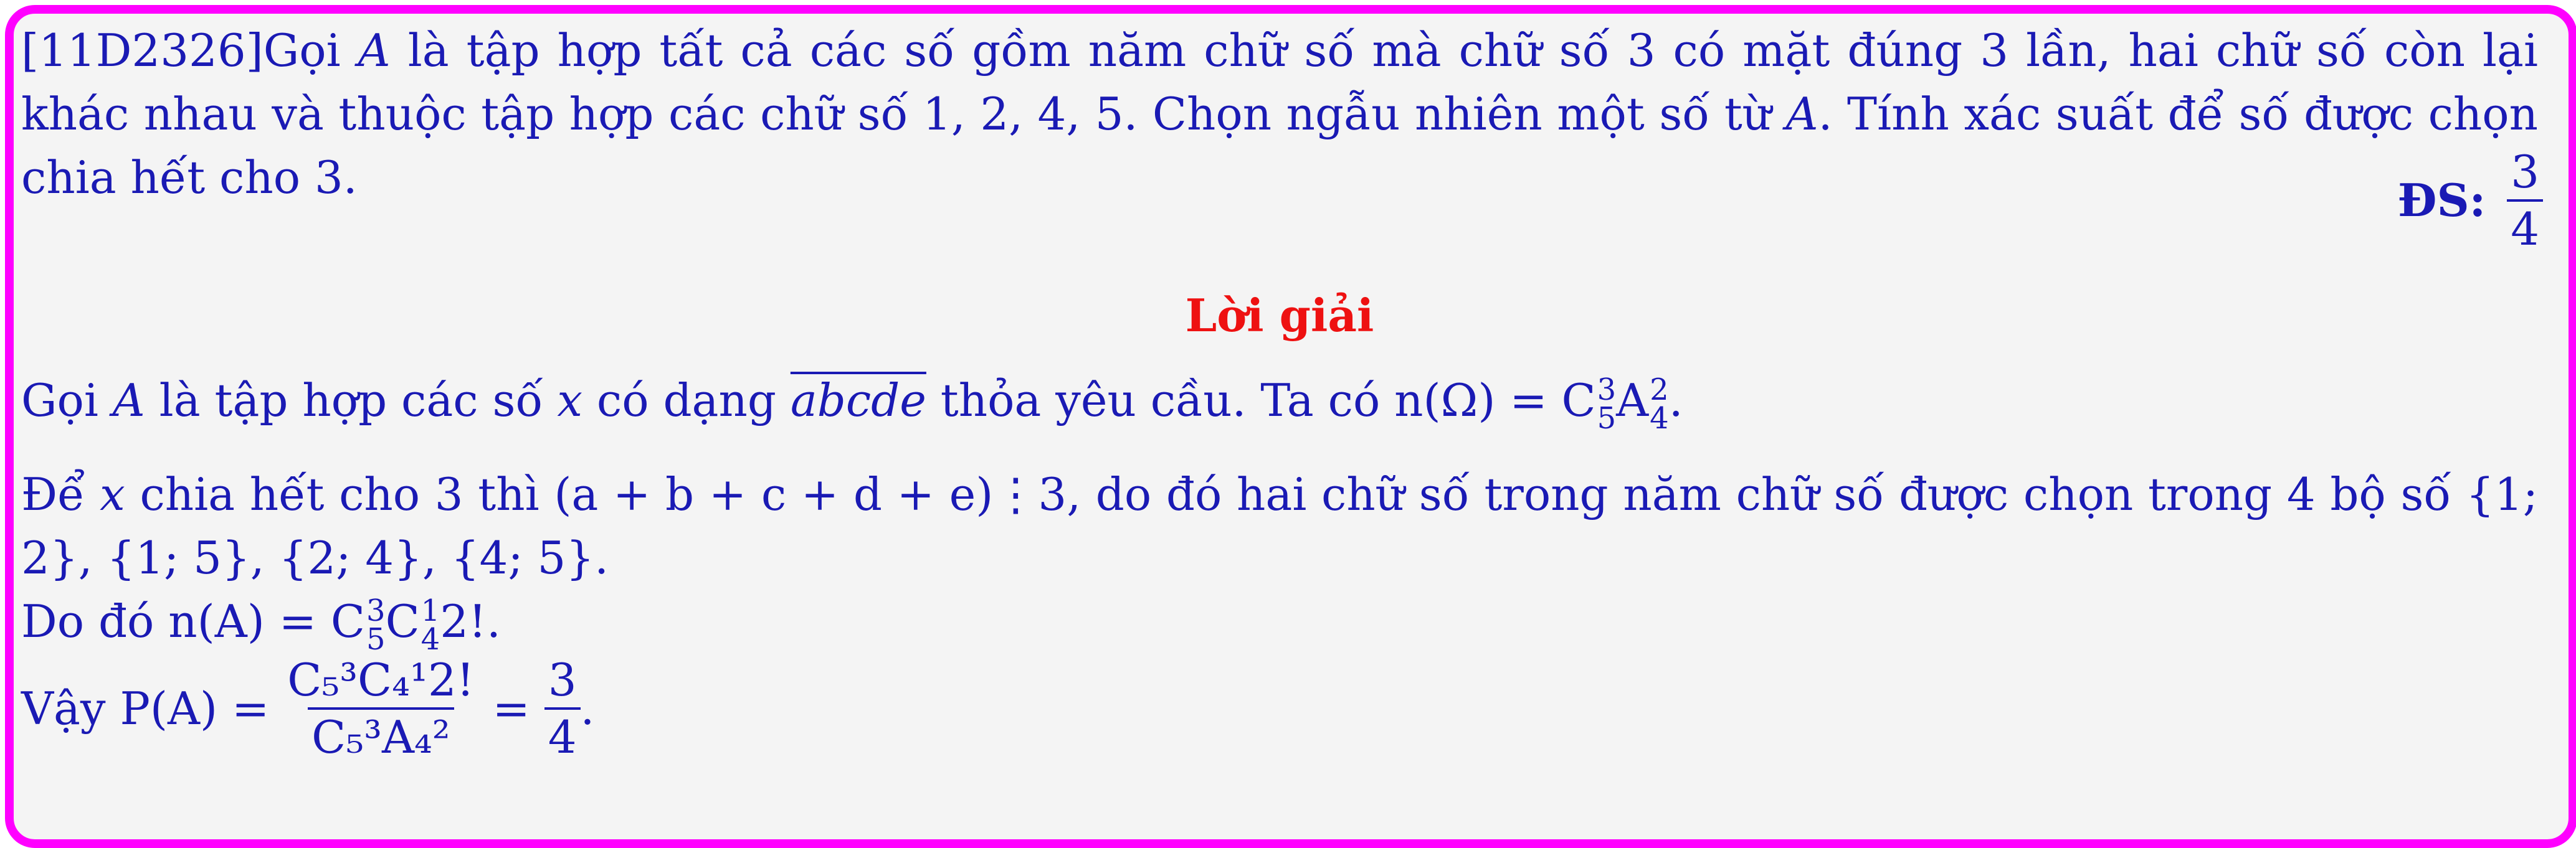  I want to click on solution-line-3: Do đó n(A) = C 3 5 C 1 4 2!., so click(1279, 622).